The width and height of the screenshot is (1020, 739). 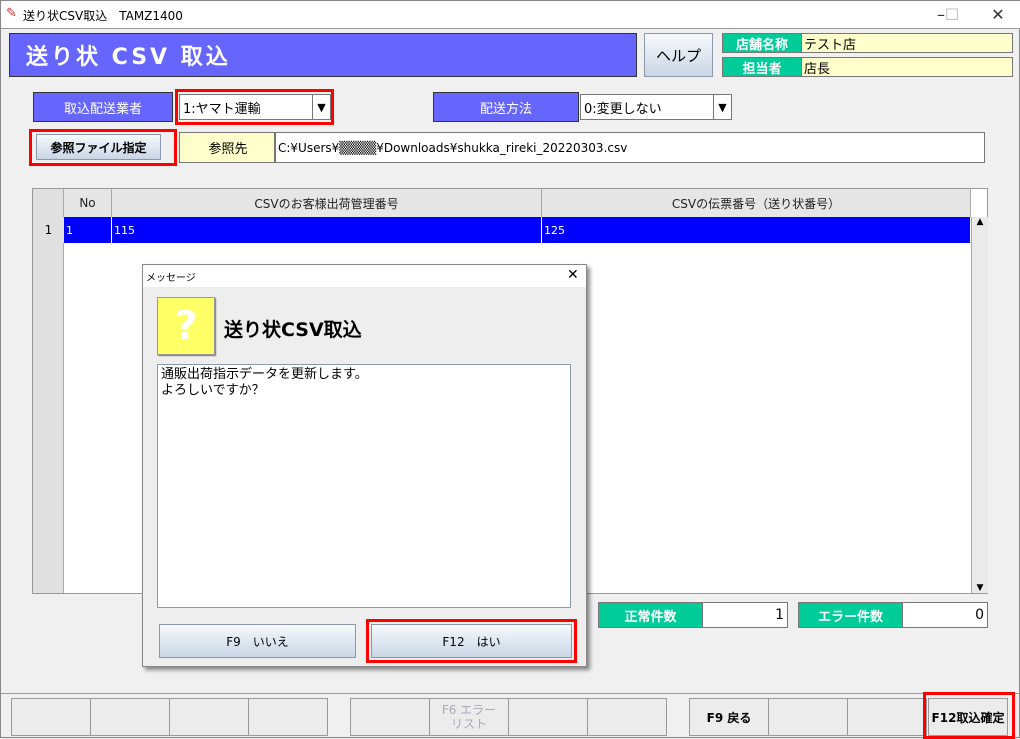 I want to click on method-value: 0:変更しない, so click(x=623, y=109).